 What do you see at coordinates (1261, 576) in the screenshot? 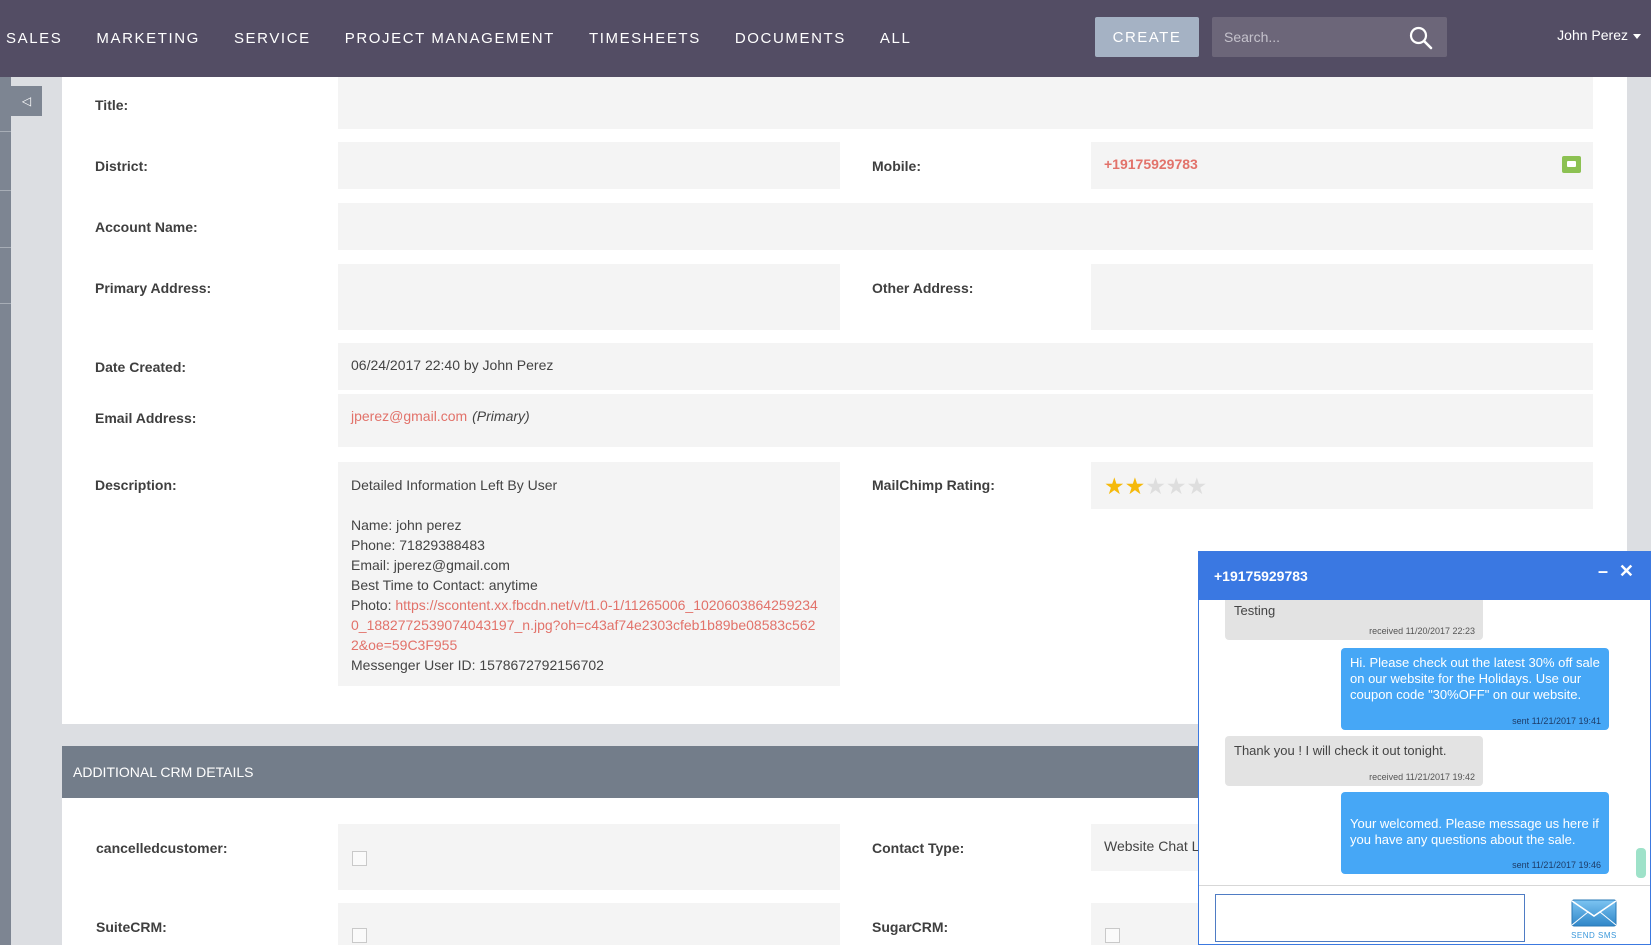
I see `chat-phone-number: +19175929783` at bounding box center [1261, 576].